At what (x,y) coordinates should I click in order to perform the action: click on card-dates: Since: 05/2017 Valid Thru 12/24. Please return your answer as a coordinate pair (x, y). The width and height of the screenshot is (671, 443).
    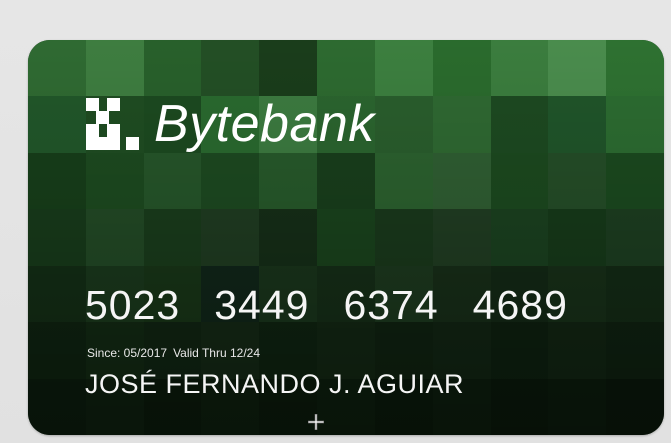
    Looking at the image, I should click on (173, 353).